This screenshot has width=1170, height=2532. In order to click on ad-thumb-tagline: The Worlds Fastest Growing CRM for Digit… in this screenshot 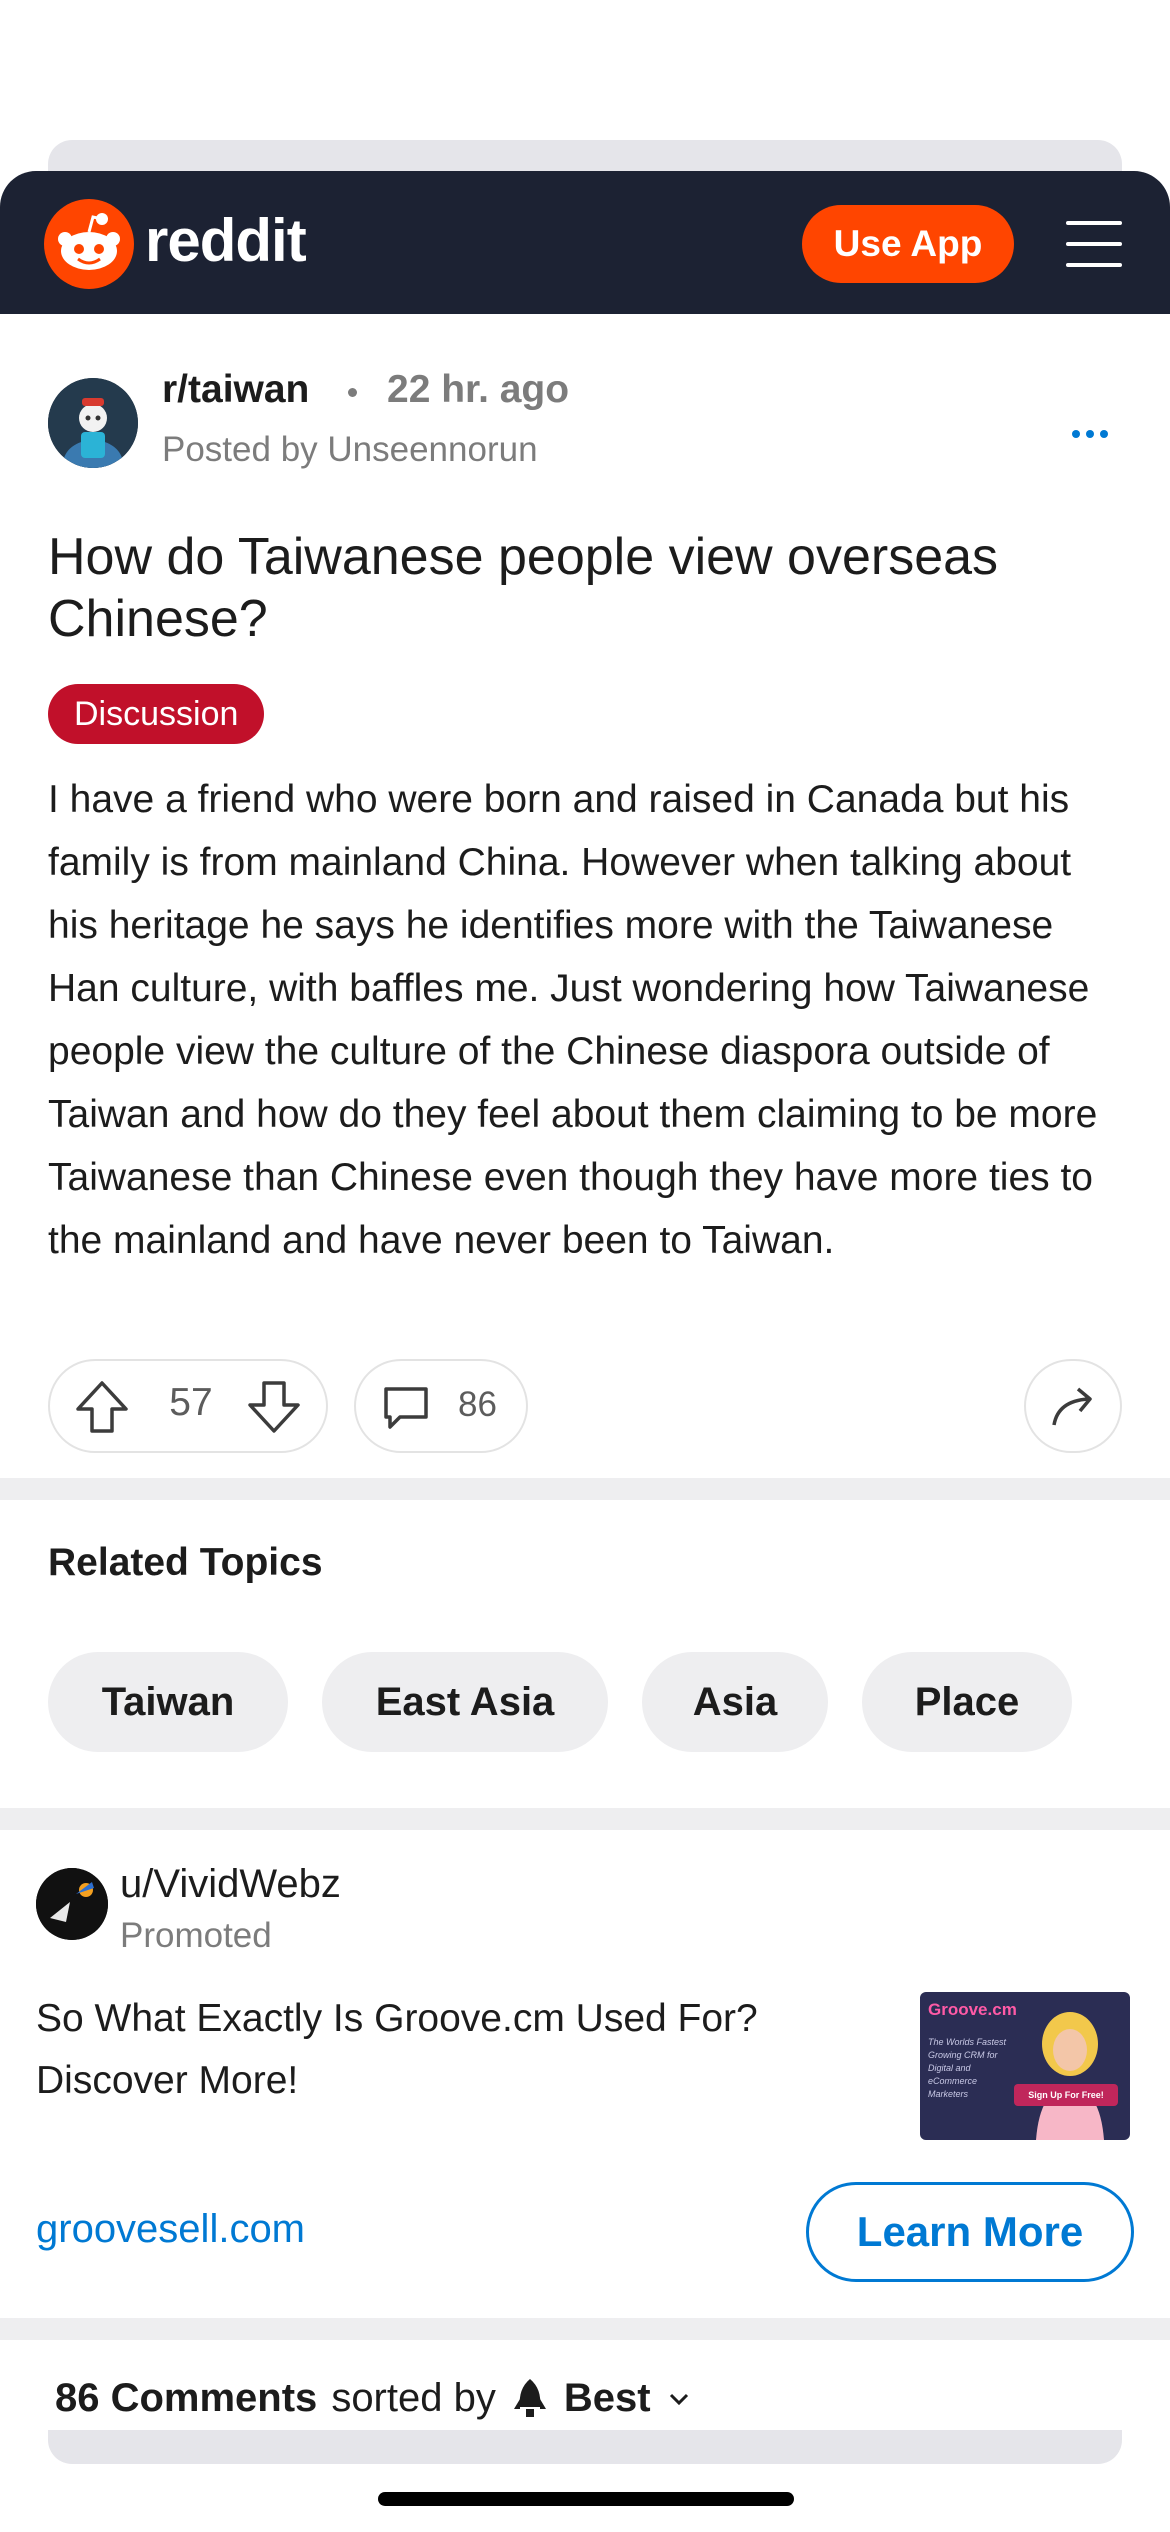, I will do `click(967, 2068)`.